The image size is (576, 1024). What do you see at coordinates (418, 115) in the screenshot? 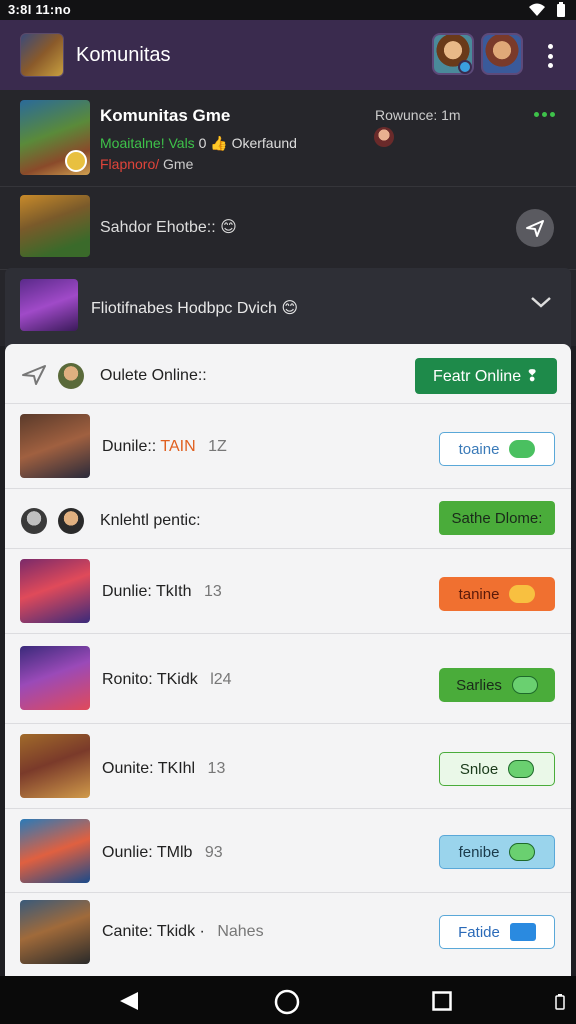
I see `post-meta: Rowunce: 1m` at bounding box center [418, 115].